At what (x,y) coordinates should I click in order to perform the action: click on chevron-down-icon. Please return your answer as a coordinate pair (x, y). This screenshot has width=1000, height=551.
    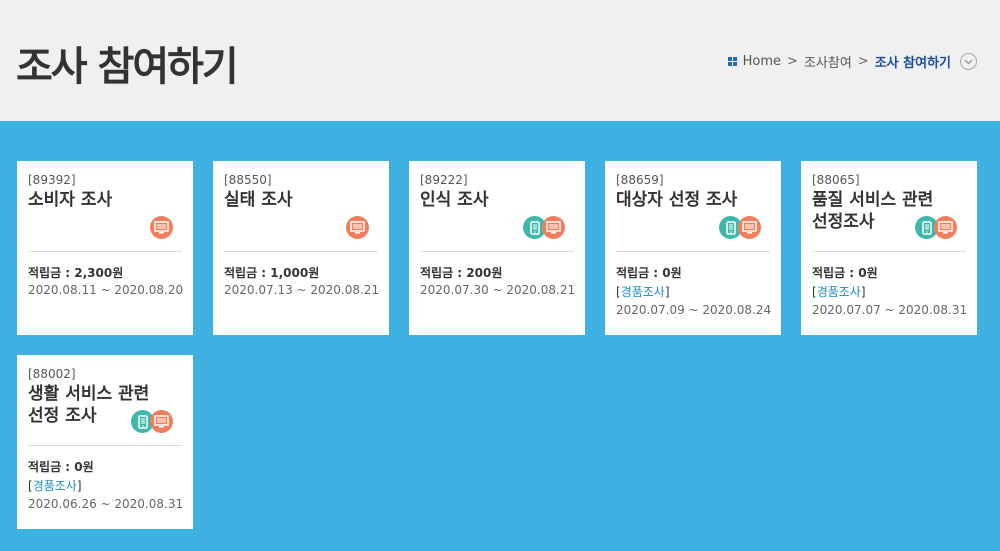
    Looking at the image, I should click on (968, 61).